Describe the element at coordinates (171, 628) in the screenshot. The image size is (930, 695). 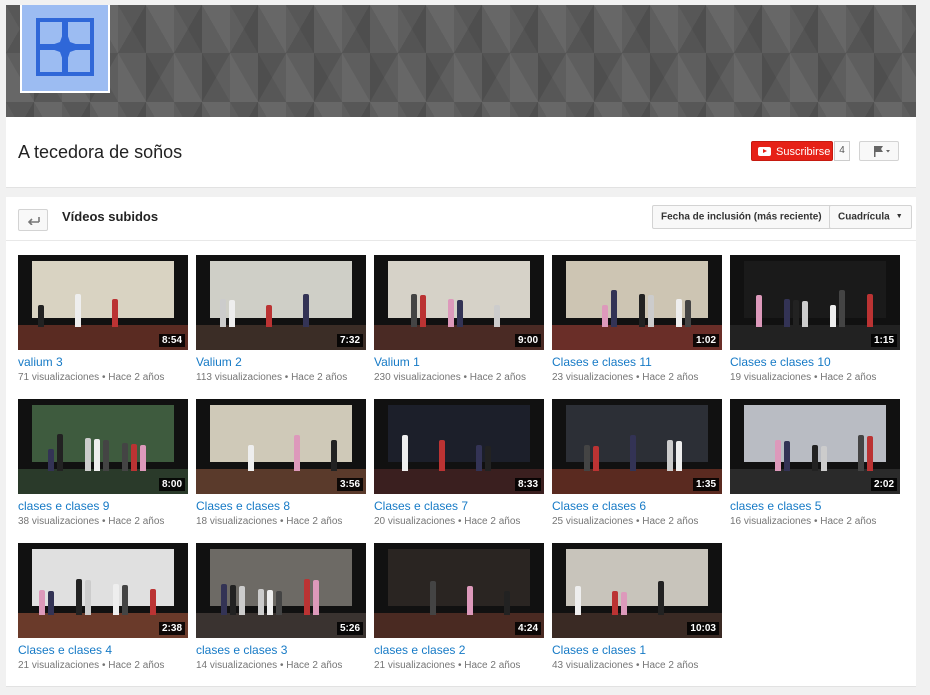
I see `video-duration: 2:38` at that location.